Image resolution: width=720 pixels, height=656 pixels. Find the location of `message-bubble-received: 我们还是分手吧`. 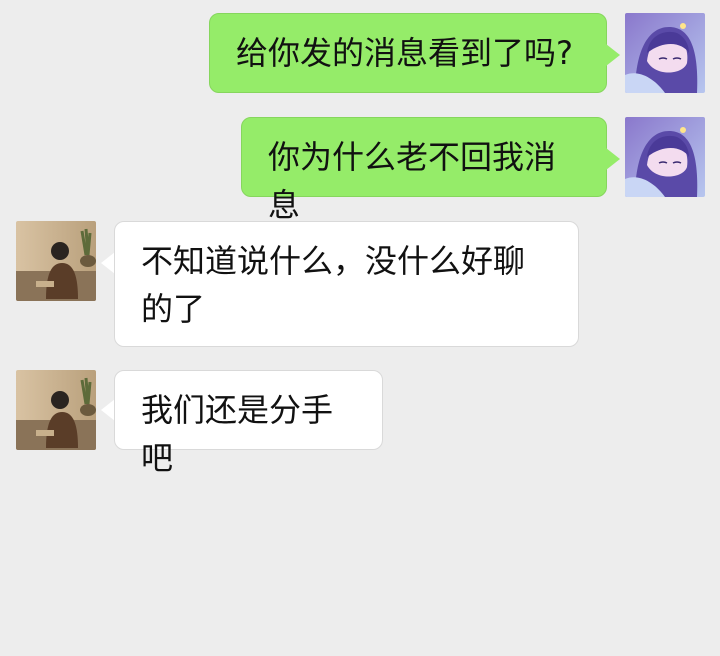

message-bubble-received: 我们还是分手吧 is located at coordinates (248, 423).